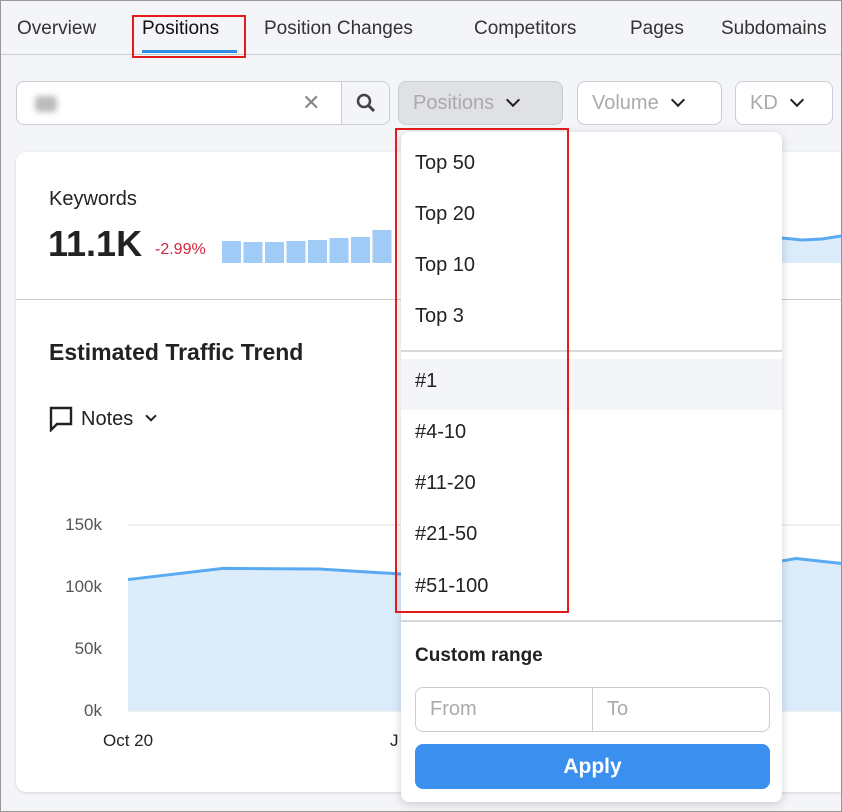  What do you see at coordinates (95, 243) in the screenshot?
I see `keywords-value: 11.1K` at bounding box center [95, 243].